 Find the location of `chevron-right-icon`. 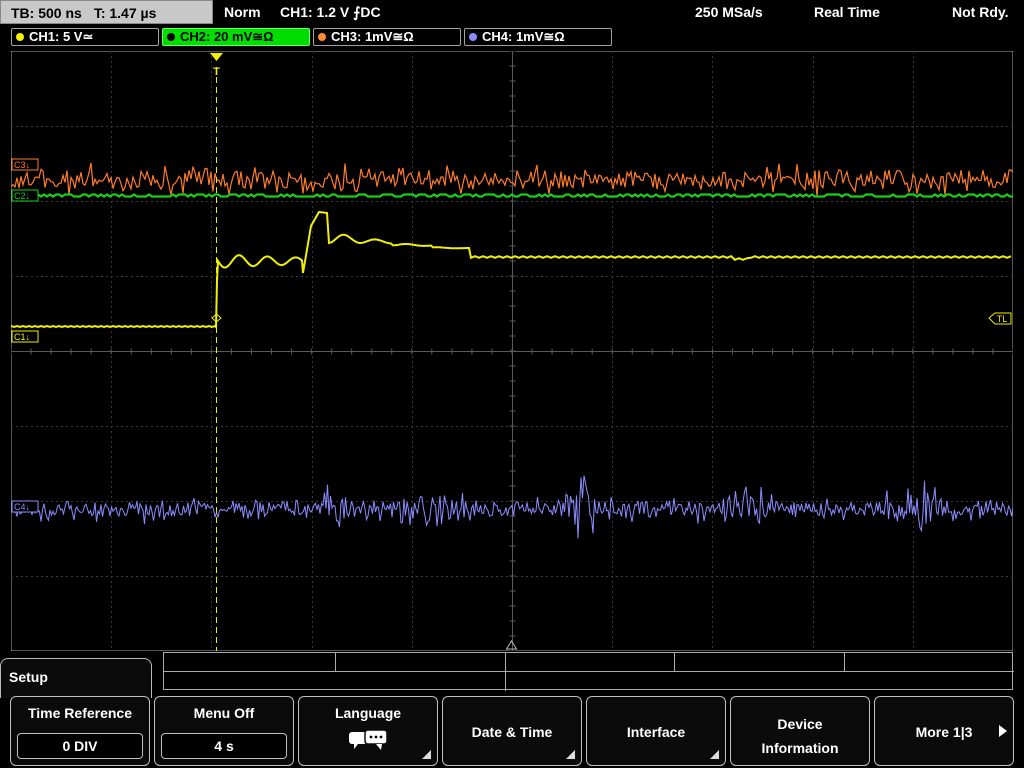

chevron-right-icon is located at coordinates (1003, 731).